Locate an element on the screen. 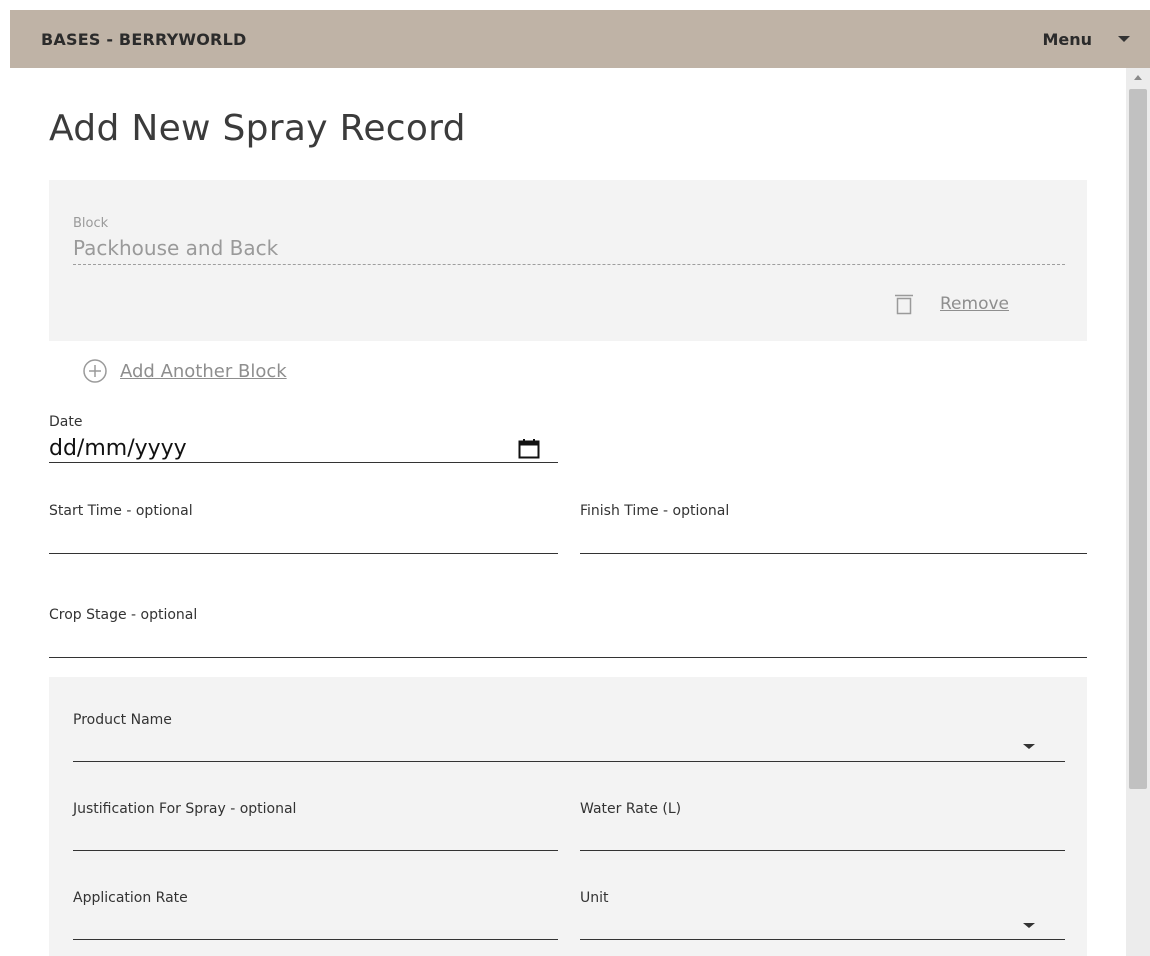 The width and height of the screenshot is (1150, 956). app-title: BASES - BERRYWORLD is located at coordinates (144, 39).